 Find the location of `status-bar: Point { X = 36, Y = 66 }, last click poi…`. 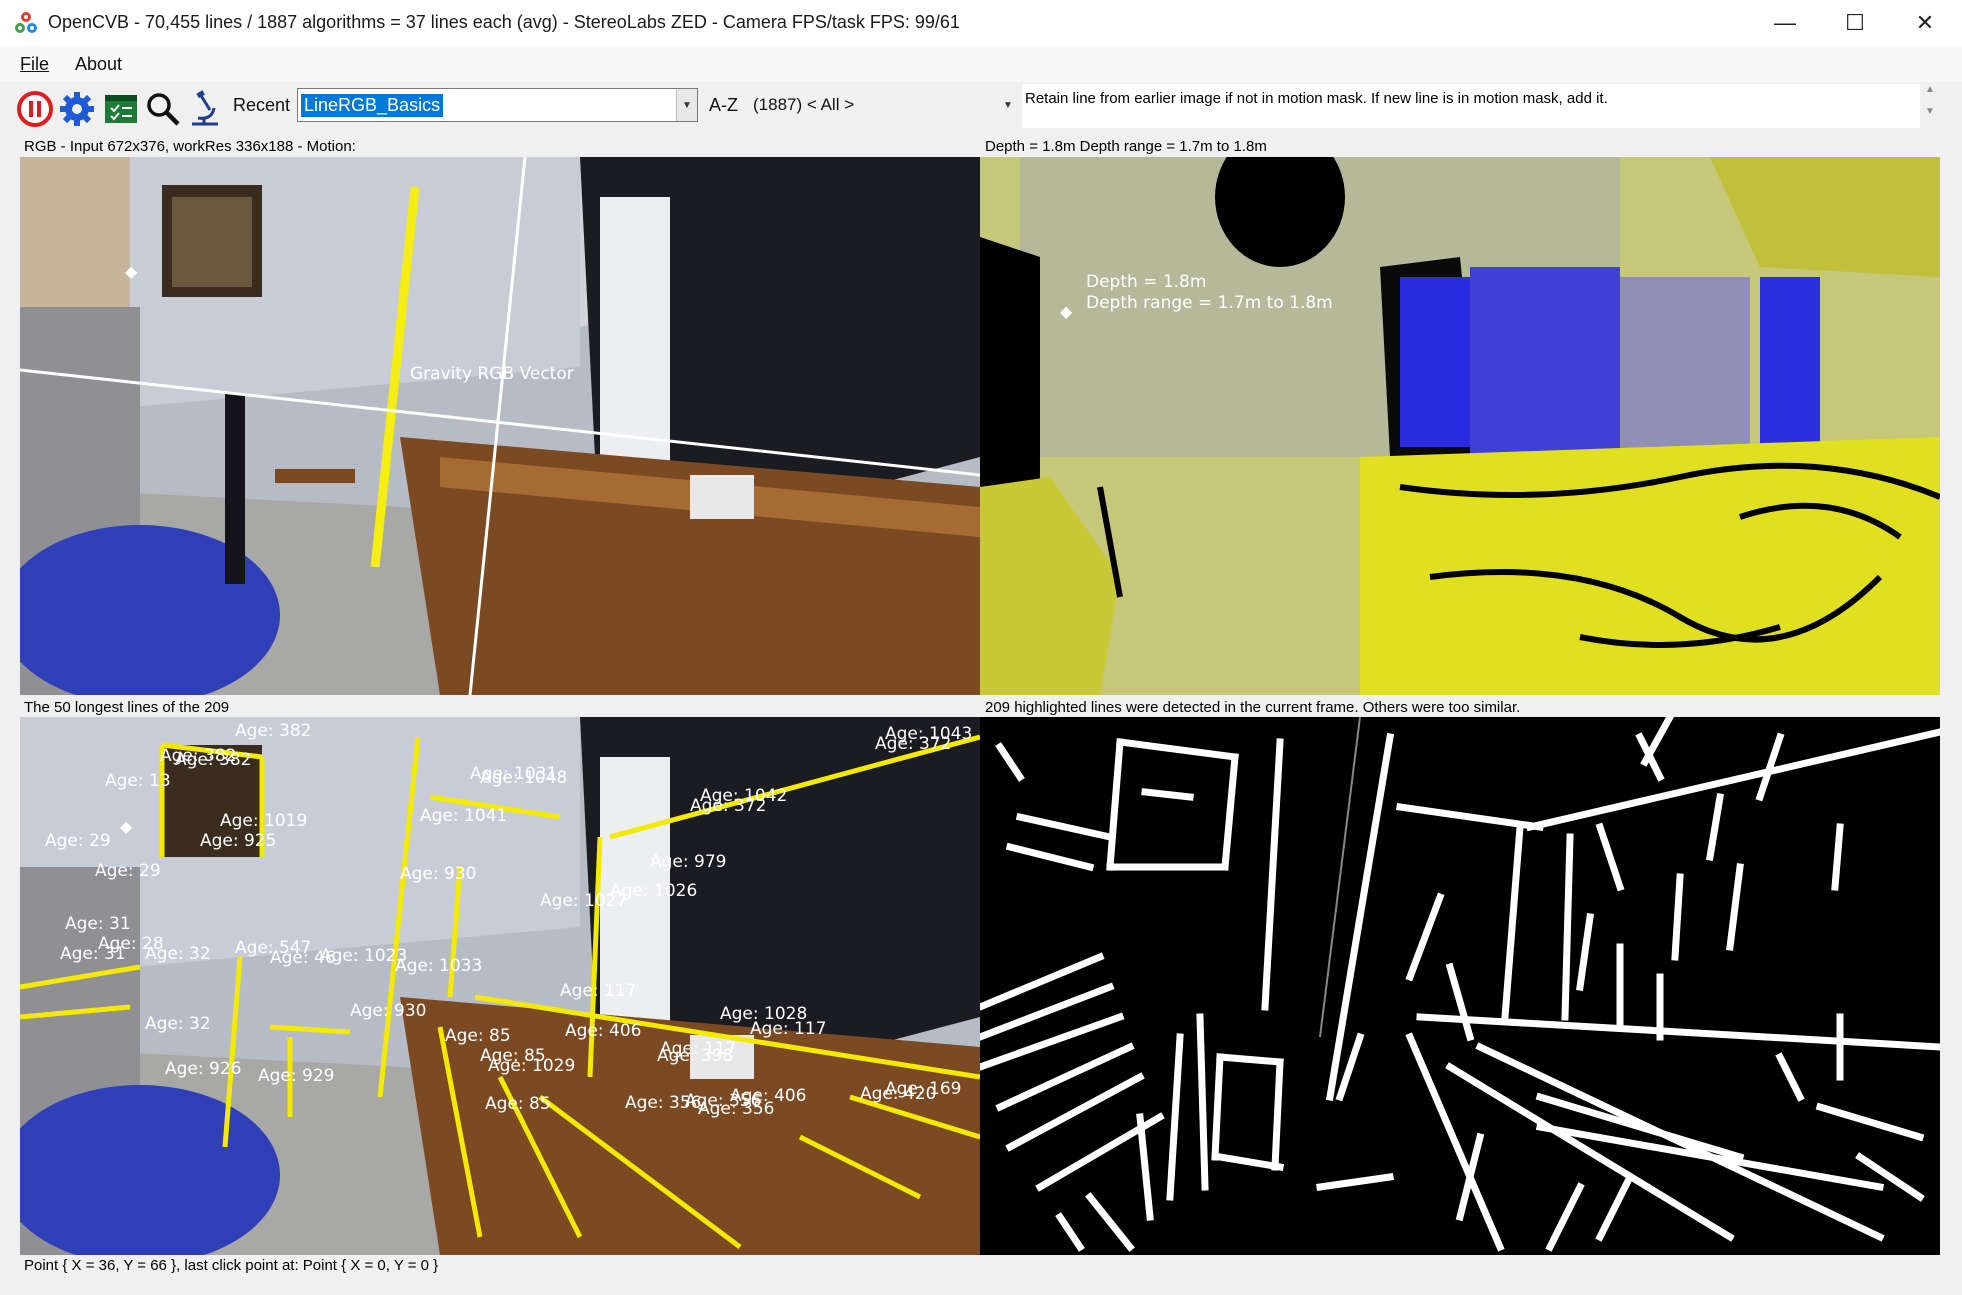

status-bar: Point { X = 36, Y = 66 }, last click poi… is located at coordinates (231, 1265).